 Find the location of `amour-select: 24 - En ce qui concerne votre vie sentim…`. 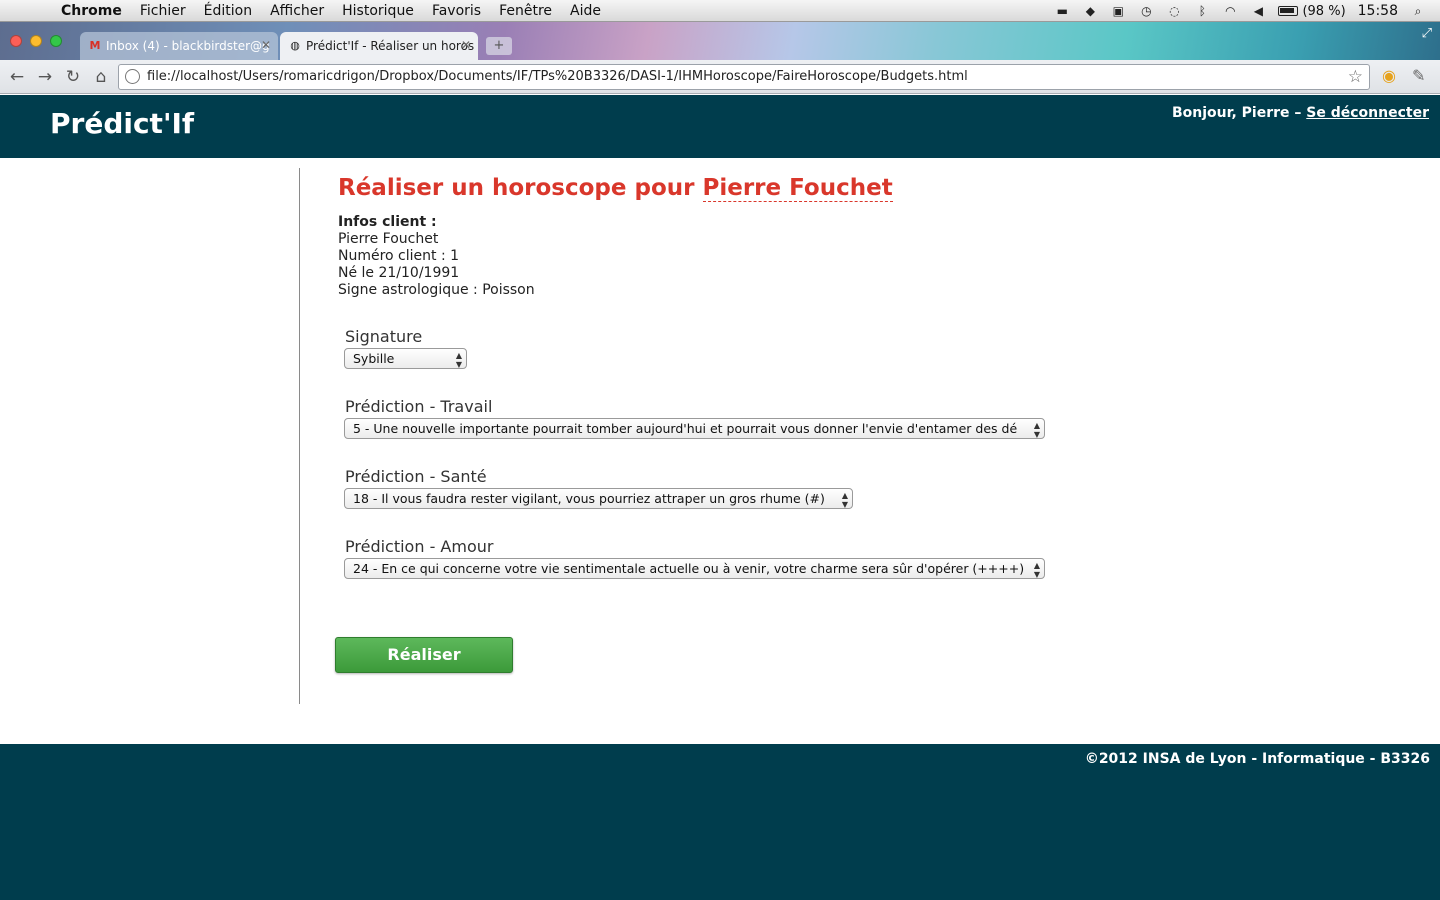

amour-select: 24 - En ce qui concerne votre vie sentim… is located at coordinates (694, 568).